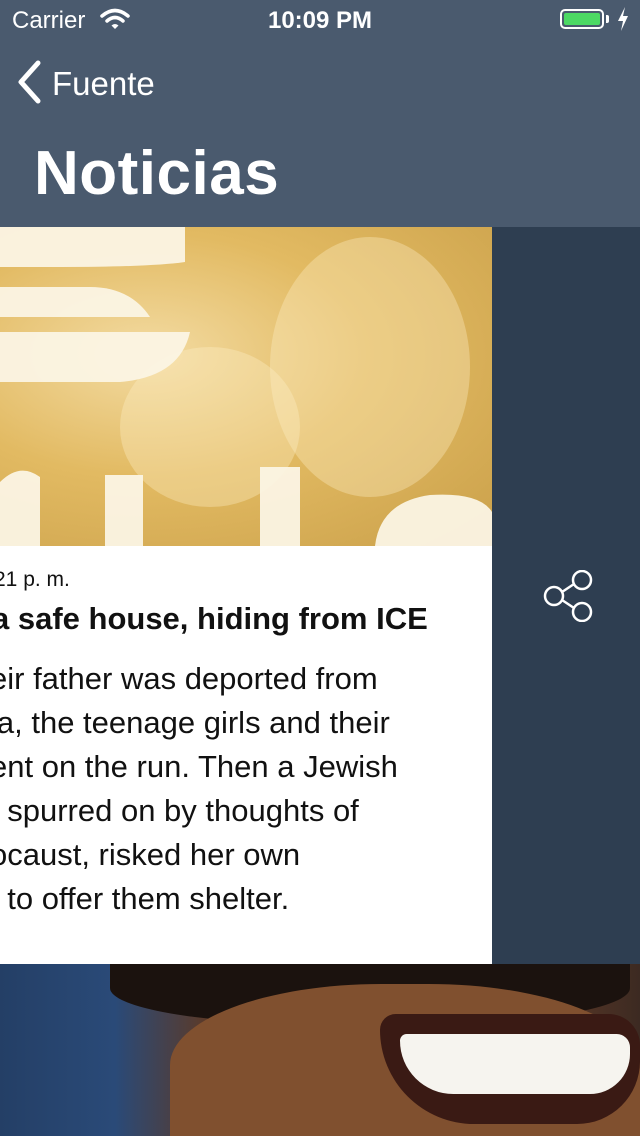  What do you see at coordinates (150, 854) in the screenshot?
I see `summary-line: ocaust, risked her own` at bounding box center [150, 854].